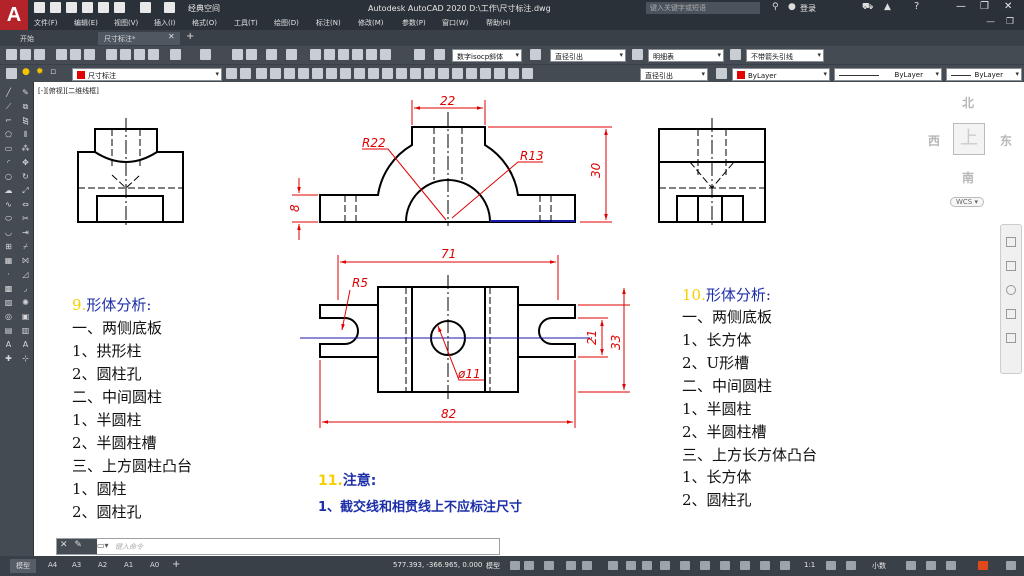 The width and height of the screenshot is (1024, 576). Describe the element at coordinates (469, 374) in the screenshot. I see `dim-phi11: ø11` at that location.